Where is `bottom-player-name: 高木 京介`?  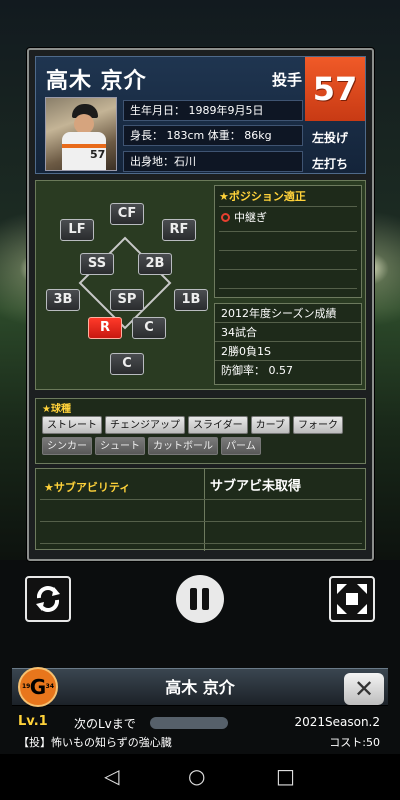 bottom-player-name: 高木 京介 is located at coordinates (200, 687).